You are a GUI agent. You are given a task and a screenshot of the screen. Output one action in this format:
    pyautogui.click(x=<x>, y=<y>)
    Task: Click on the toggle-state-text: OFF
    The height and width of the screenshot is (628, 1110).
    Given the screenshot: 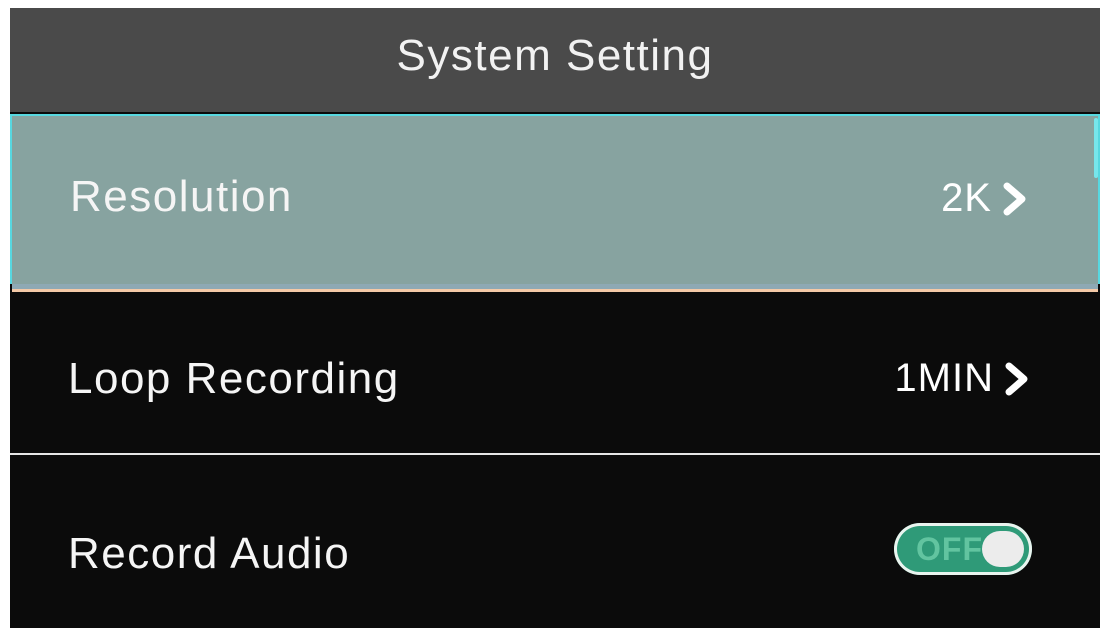 What is the action you would take?
    pyautogui.click(x=949, y=549)
    